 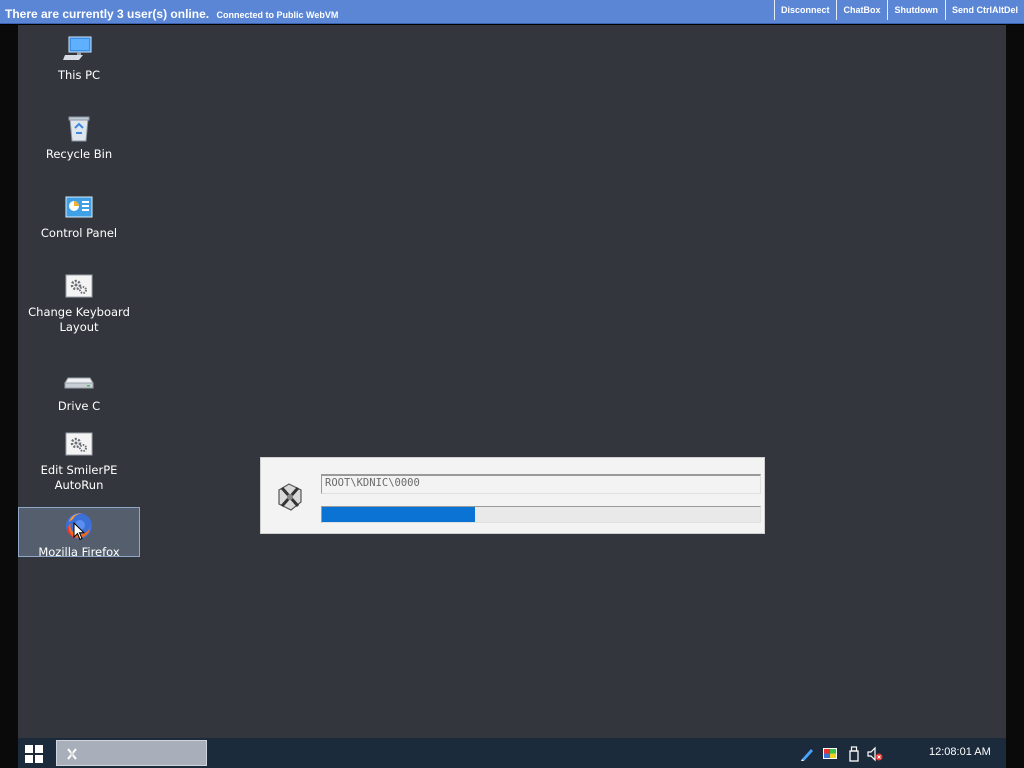 I want to click on disconnect-button: Disconnect, so click(x=804, y=10).